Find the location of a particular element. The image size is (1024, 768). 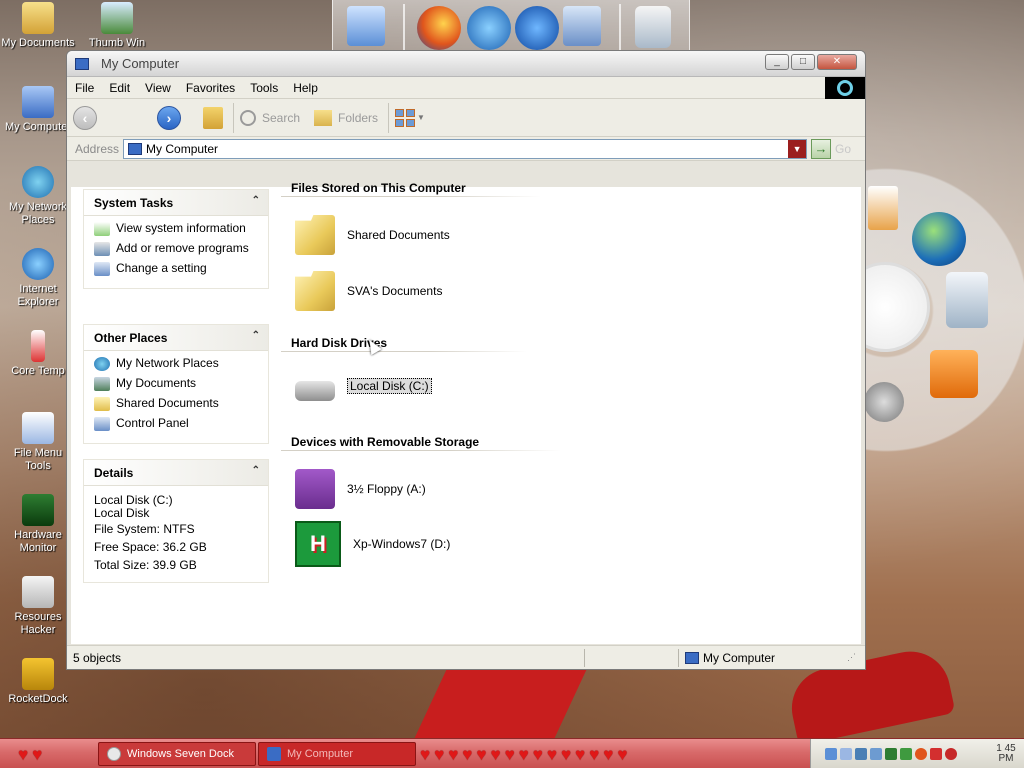

desktop-icon-resoures-hacker: Resoures Hacker is located at coordinates (38, 606).